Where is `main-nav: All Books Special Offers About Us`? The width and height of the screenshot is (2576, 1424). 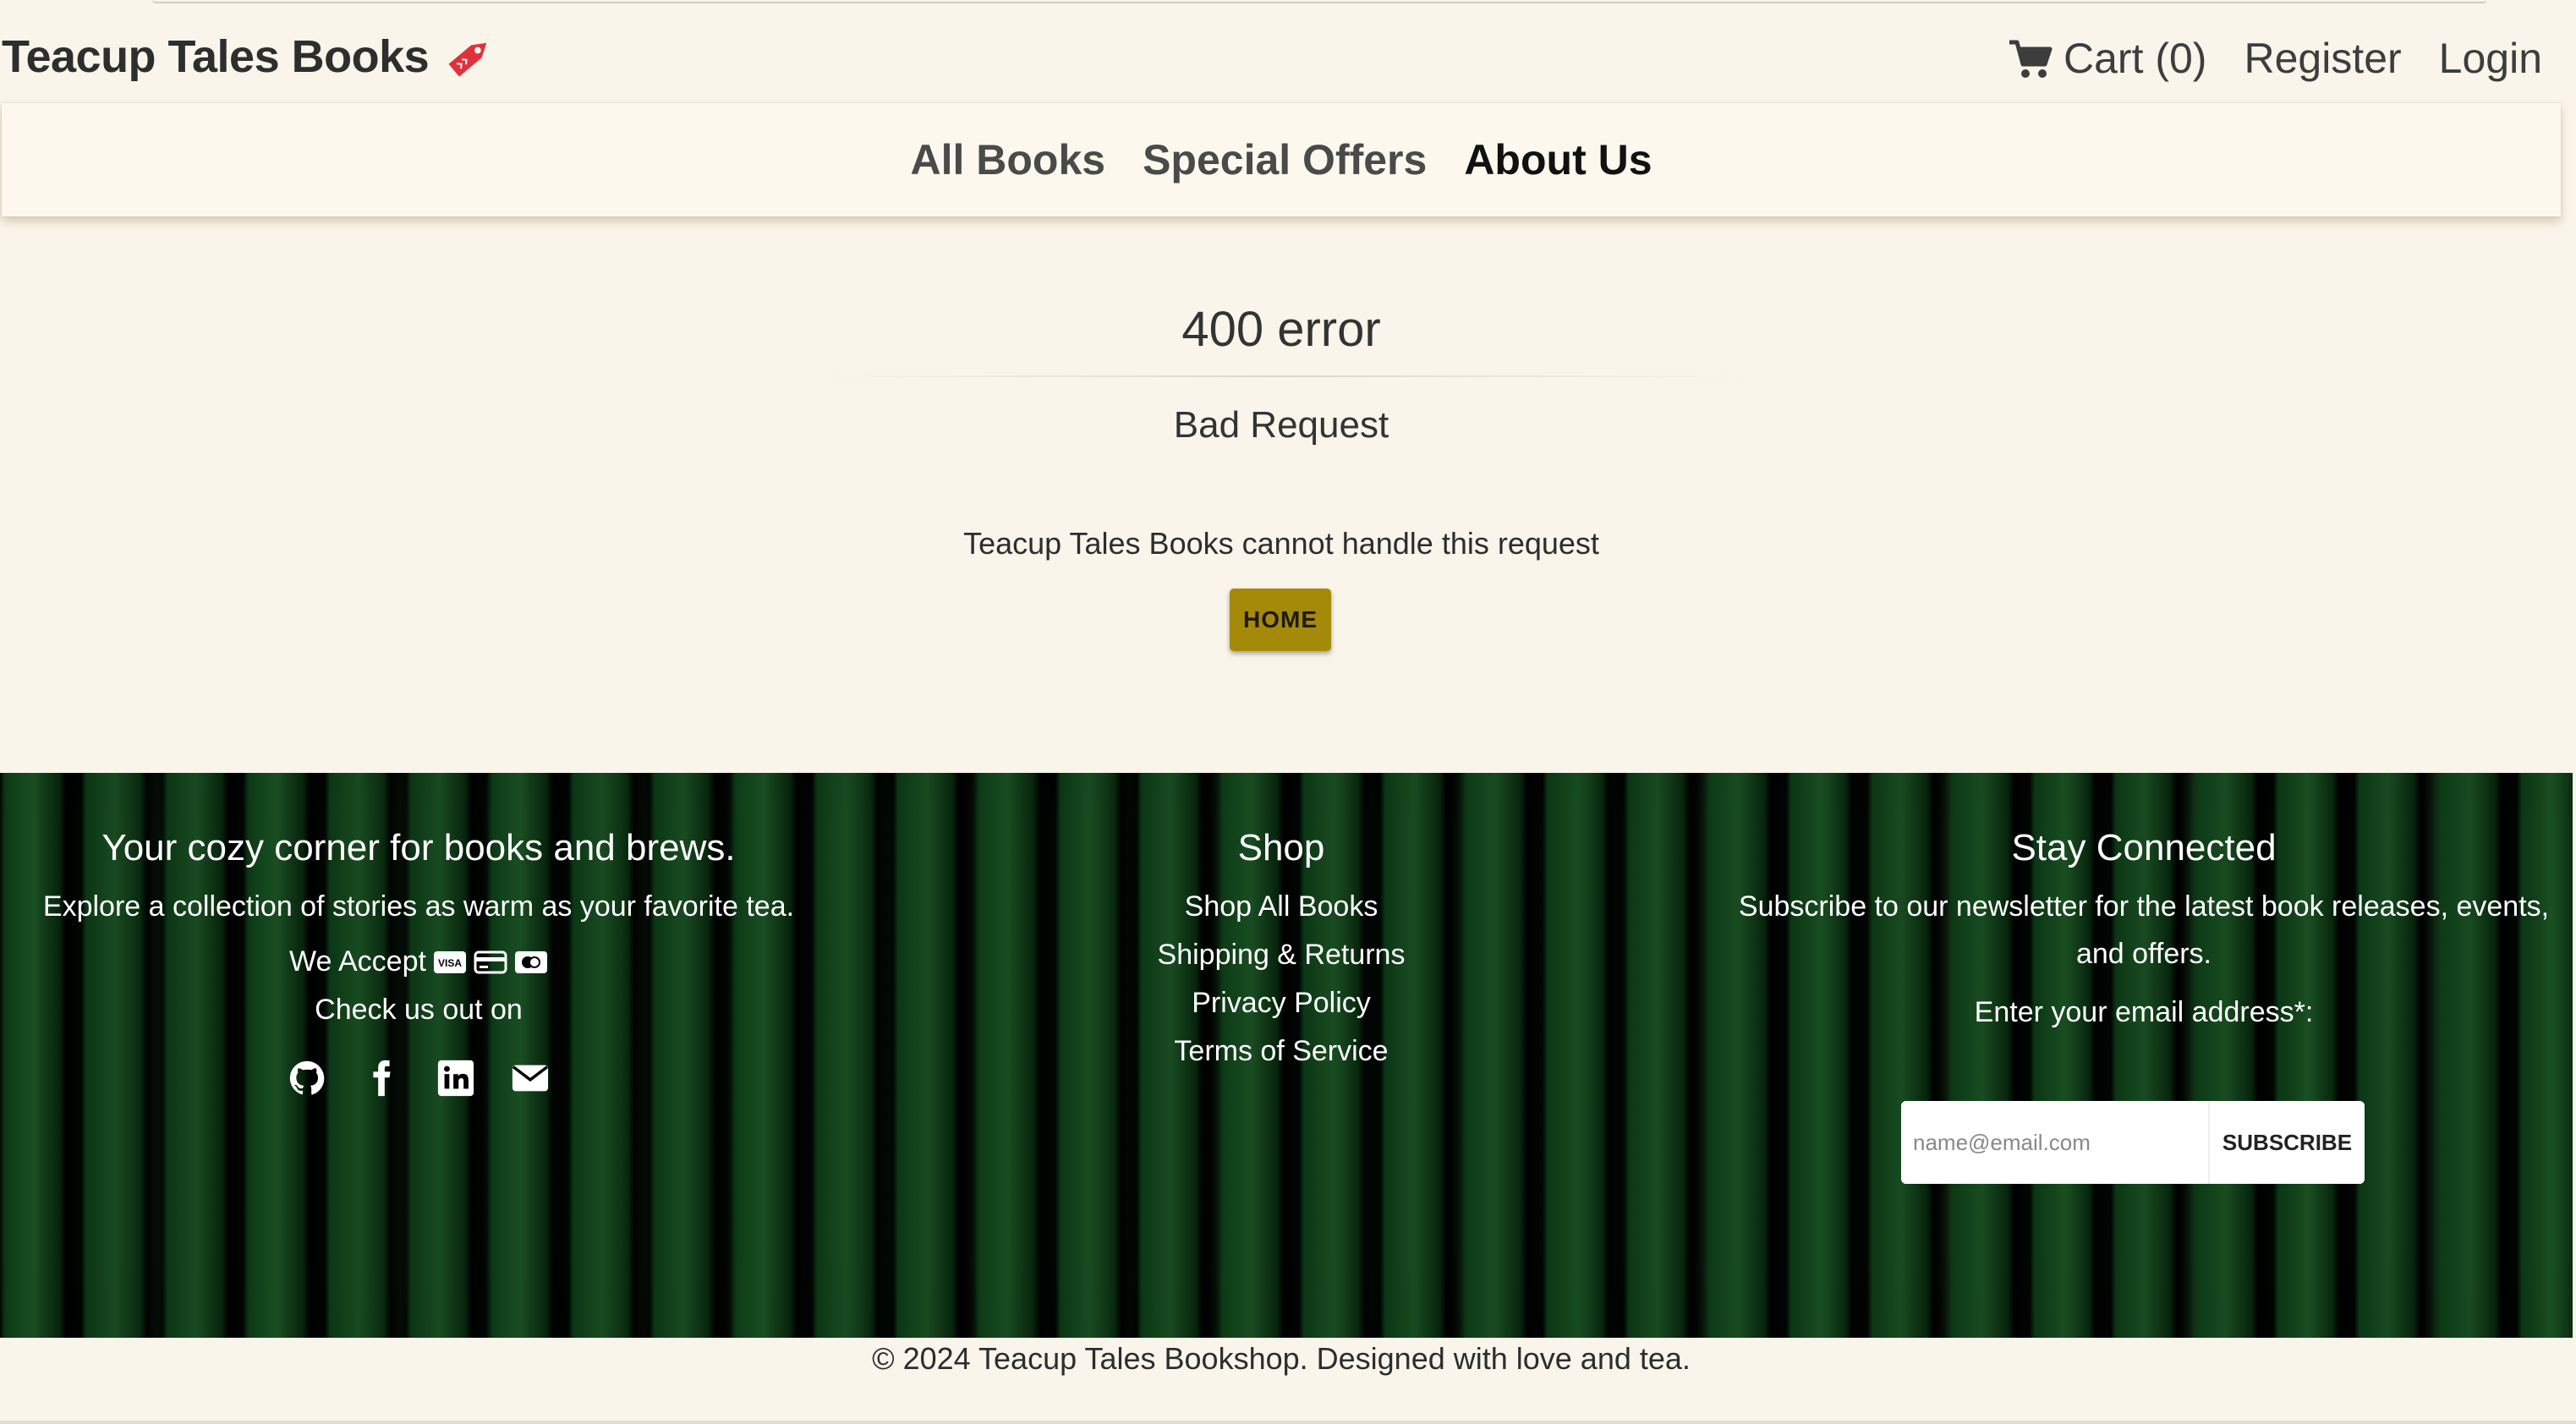 main-nav: All Books Special Offers About Us is located at coordinates (1281, 160).